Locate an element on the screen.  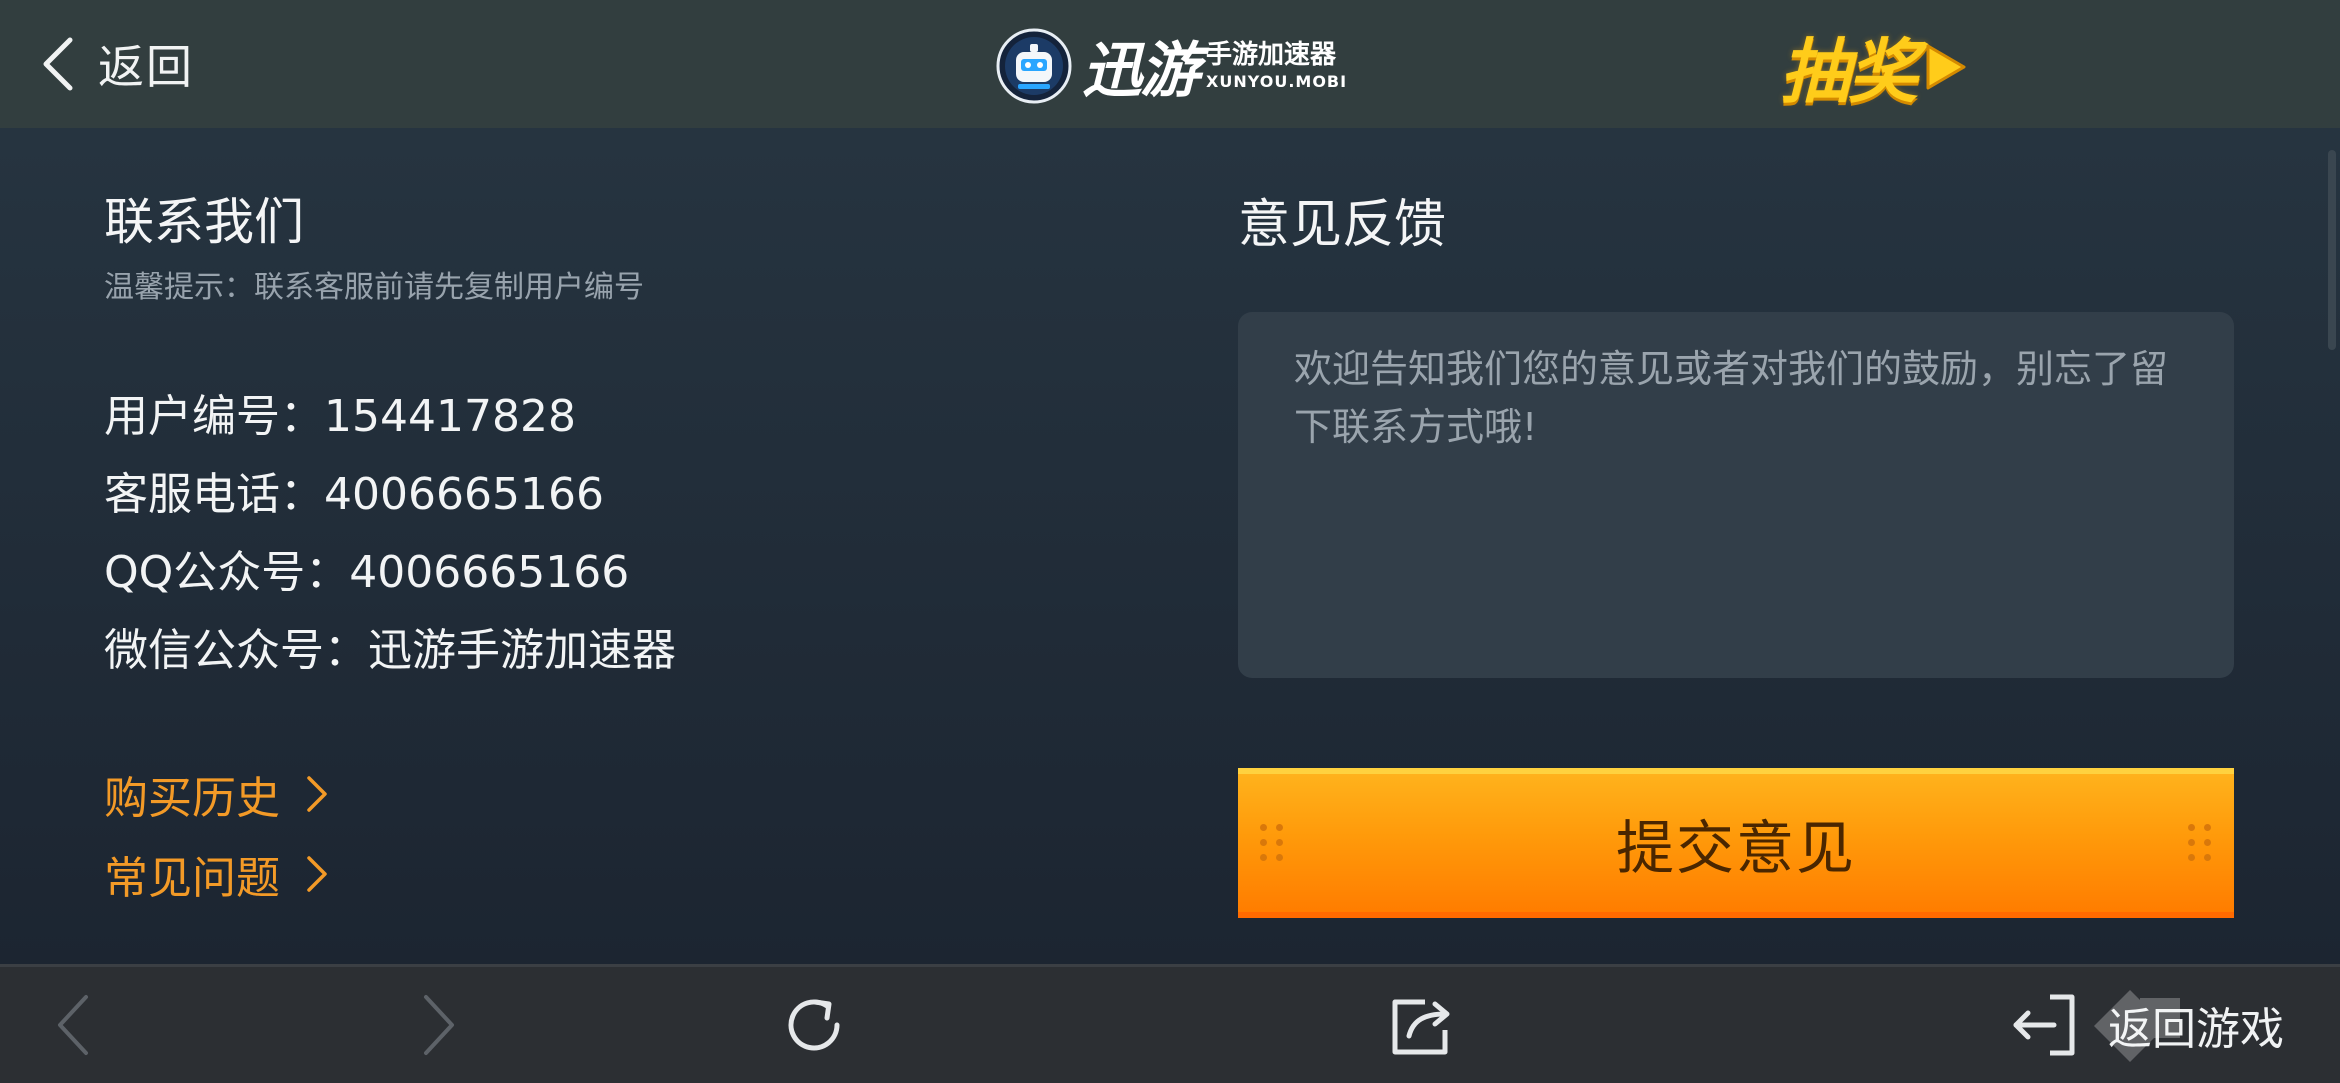
grip-dots-right-icon is located at coordinates (2200, 842).